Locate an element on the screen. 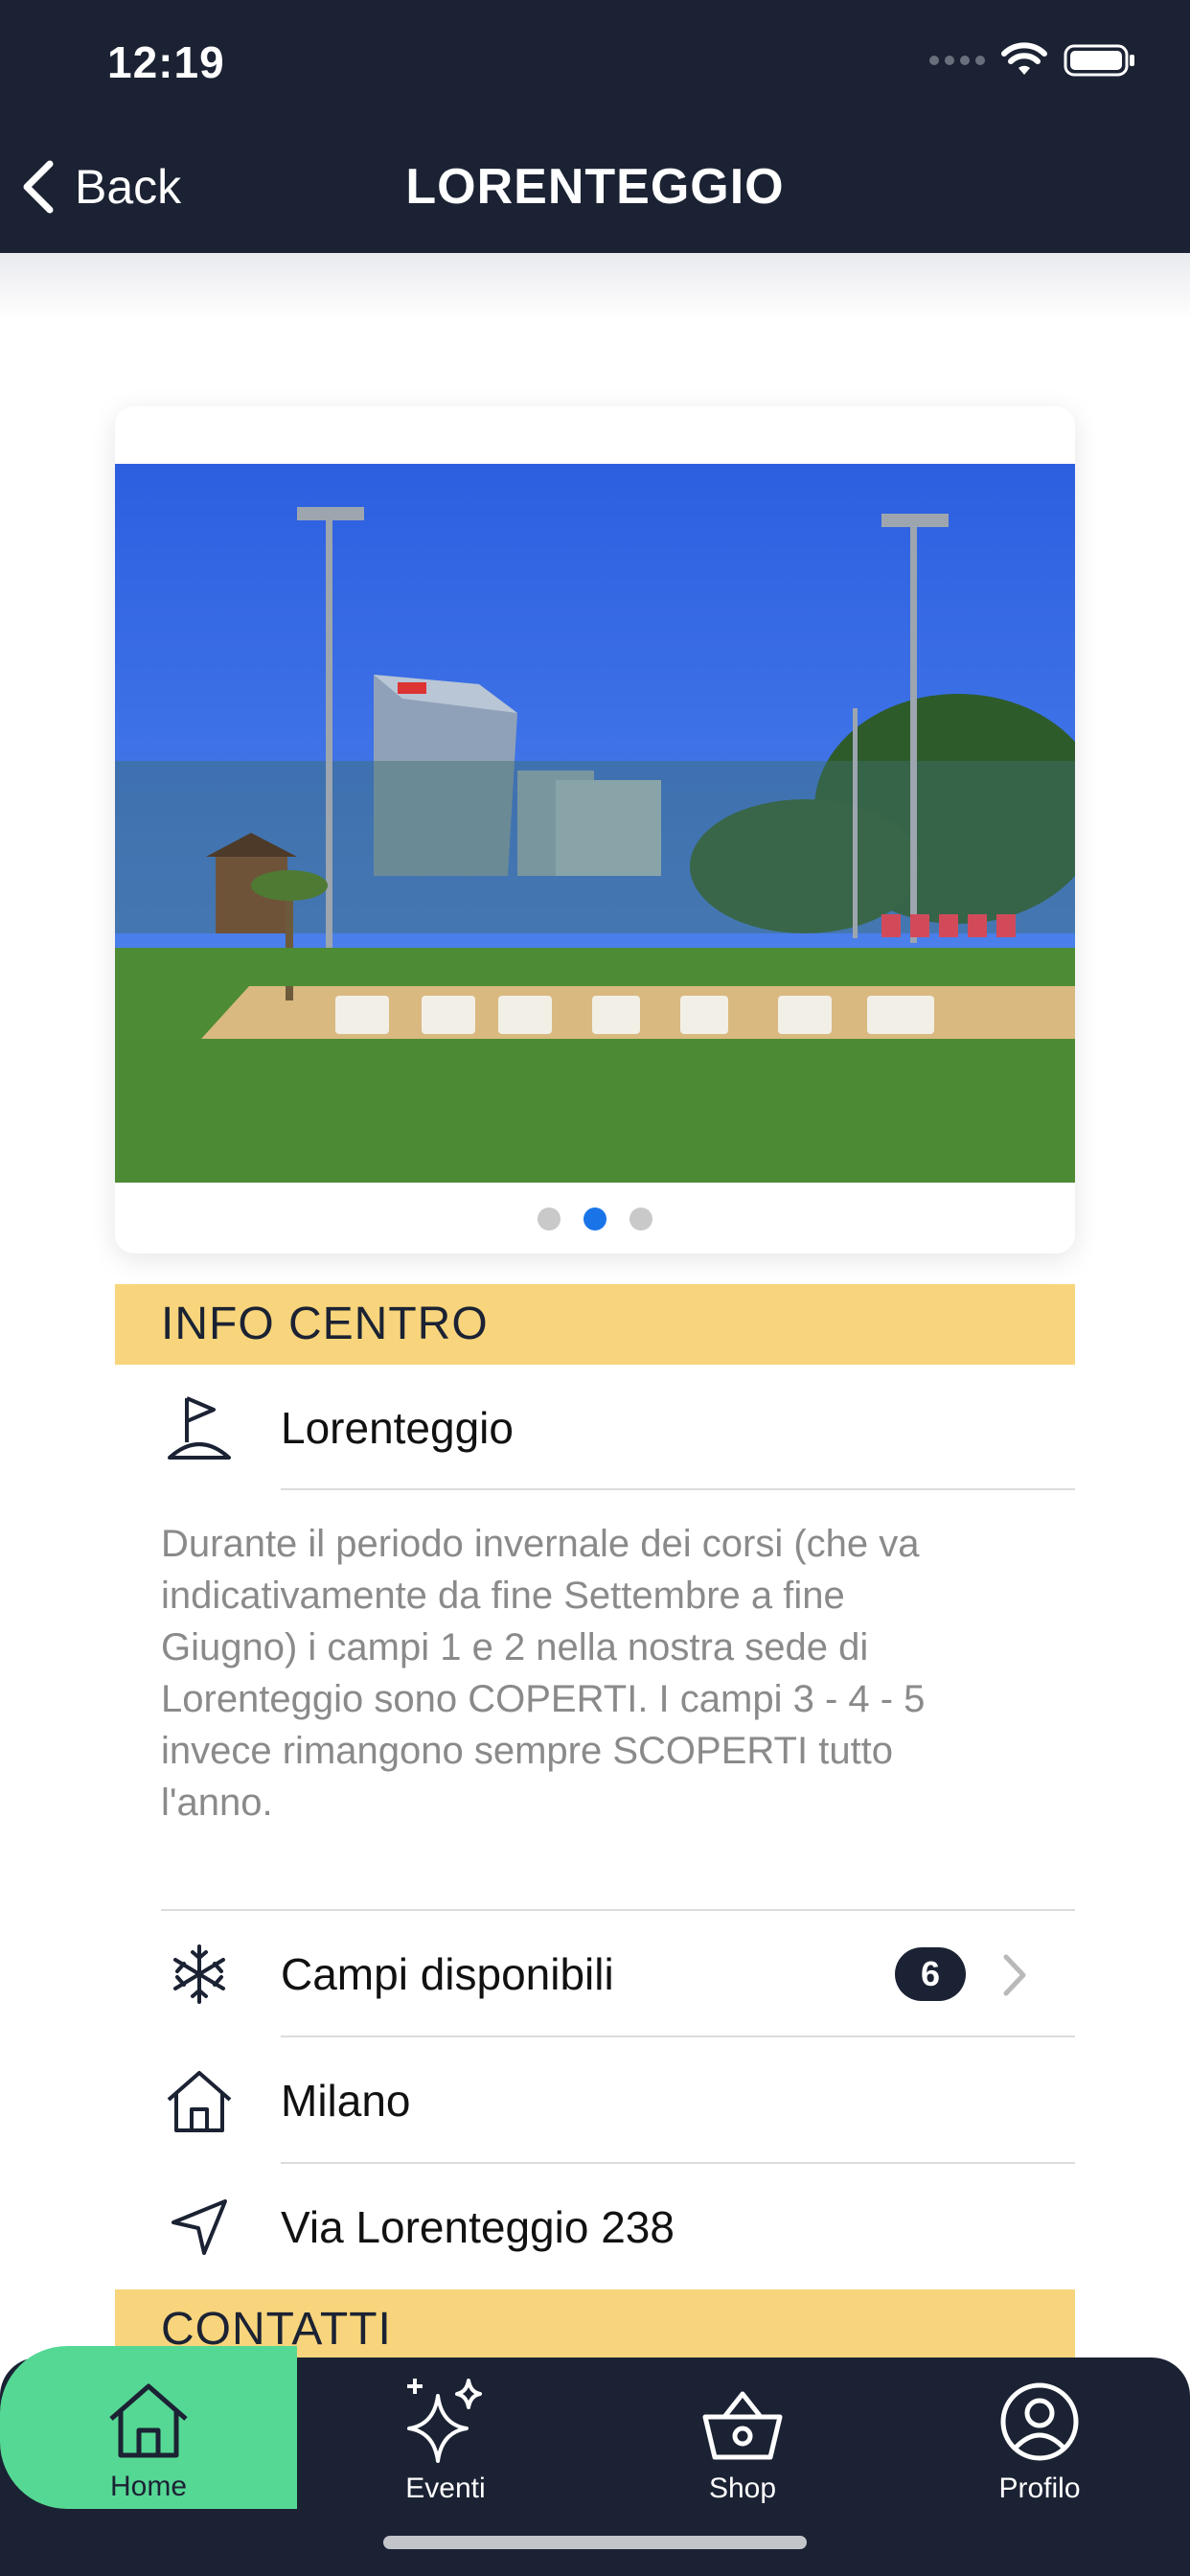 The height and width of the screenshot is (2576, 1190). courts-label: Campi disponibili is located at coordinates (448, 1974).